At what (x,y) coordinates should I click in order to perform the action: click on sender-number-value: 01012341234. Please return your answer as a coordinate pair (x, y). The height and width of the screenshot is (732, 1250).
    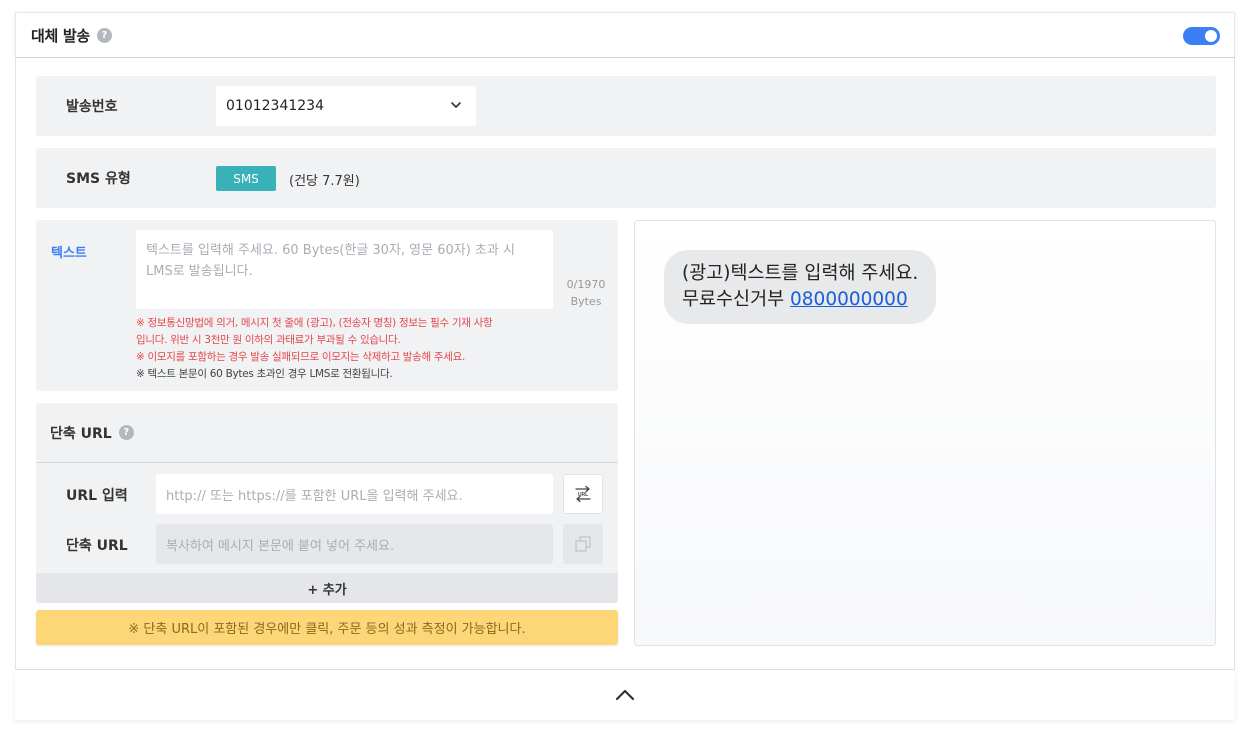
    Looking at the image, I should click on (275, 106).